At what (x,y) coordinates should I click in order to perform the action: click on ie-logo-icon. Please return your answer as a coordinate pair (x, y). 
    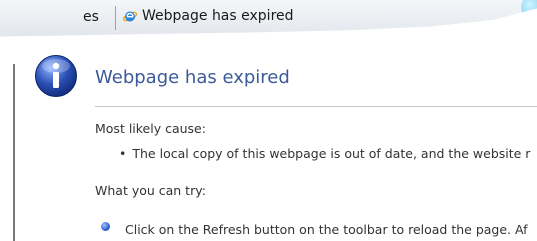
    Looking at the image, I should click on (130, 16).